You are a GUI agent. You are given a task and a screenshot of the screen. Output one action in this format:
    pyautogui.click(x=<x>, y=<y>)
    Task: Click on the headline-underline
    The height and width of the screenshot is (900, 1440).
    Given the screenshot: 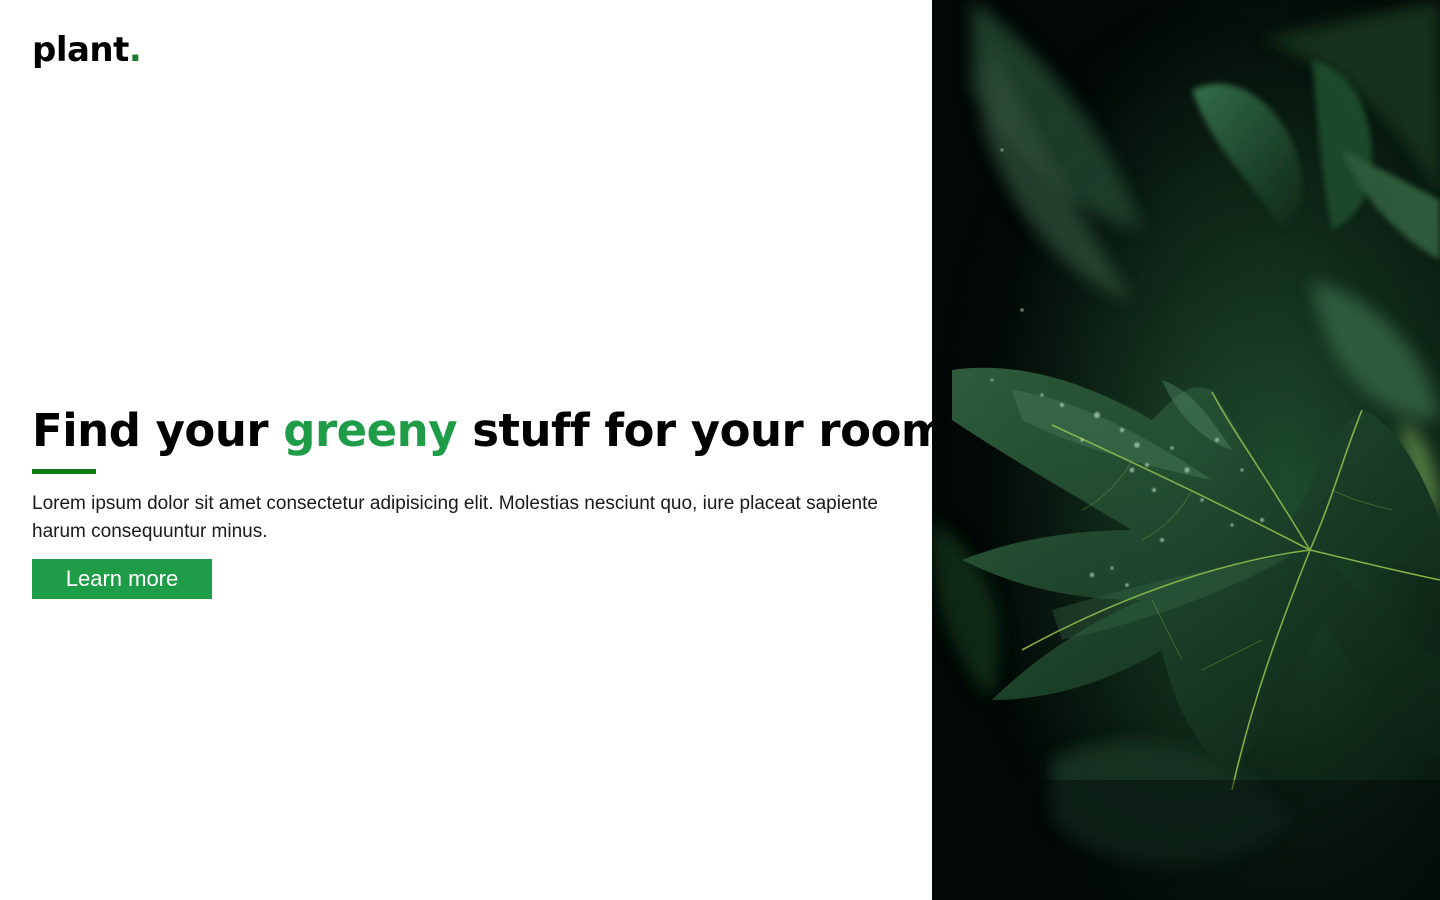 What is the action you would take?
    pyautogui.click(x=64, y=471)
    